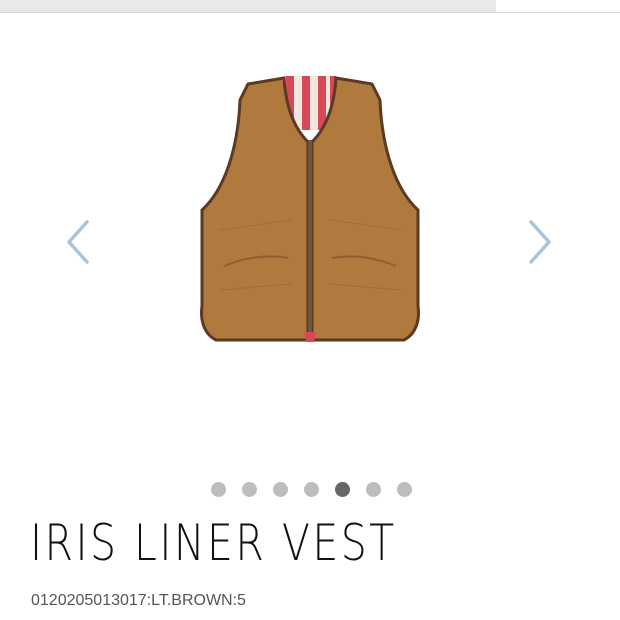 The image size is (620, 620). I want to click on carousel-pagination, so click(310, 489).